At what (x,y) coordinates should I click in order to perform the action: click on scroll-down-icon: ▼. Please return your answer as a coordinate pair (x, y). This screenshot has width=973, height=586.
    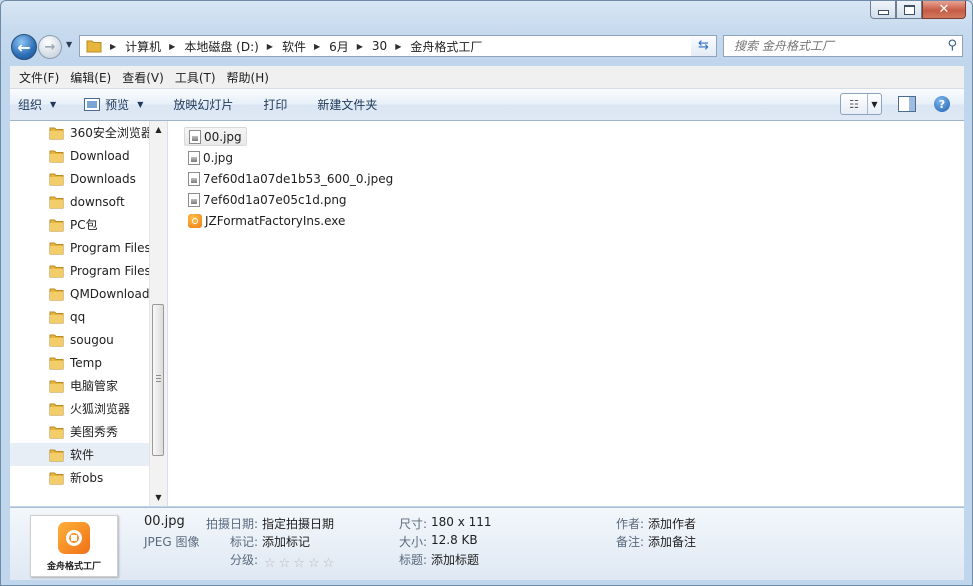
    Looking at the image, I should click on (158, 497).